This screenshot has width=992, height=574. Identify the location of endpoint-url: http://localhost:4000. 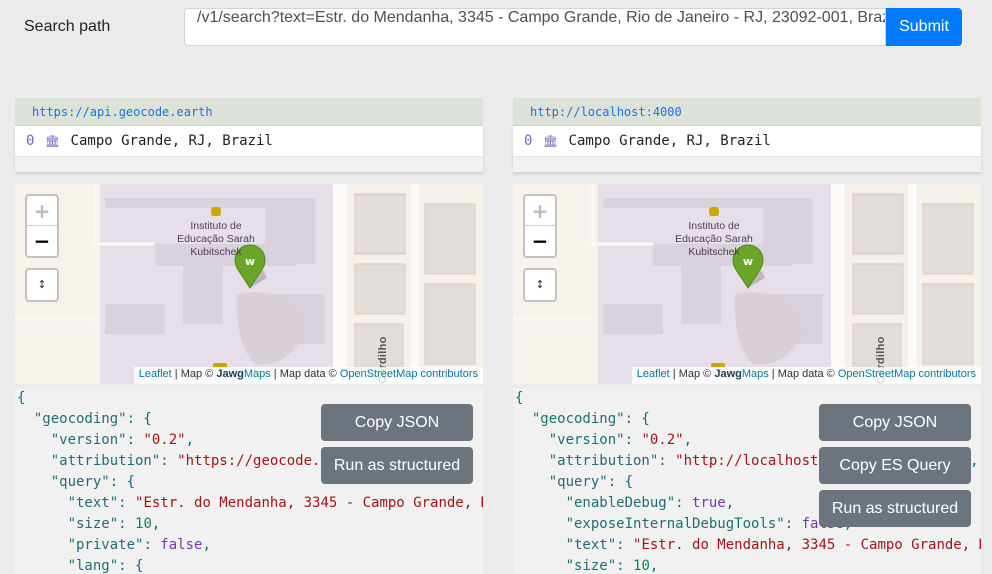
(606, 112).